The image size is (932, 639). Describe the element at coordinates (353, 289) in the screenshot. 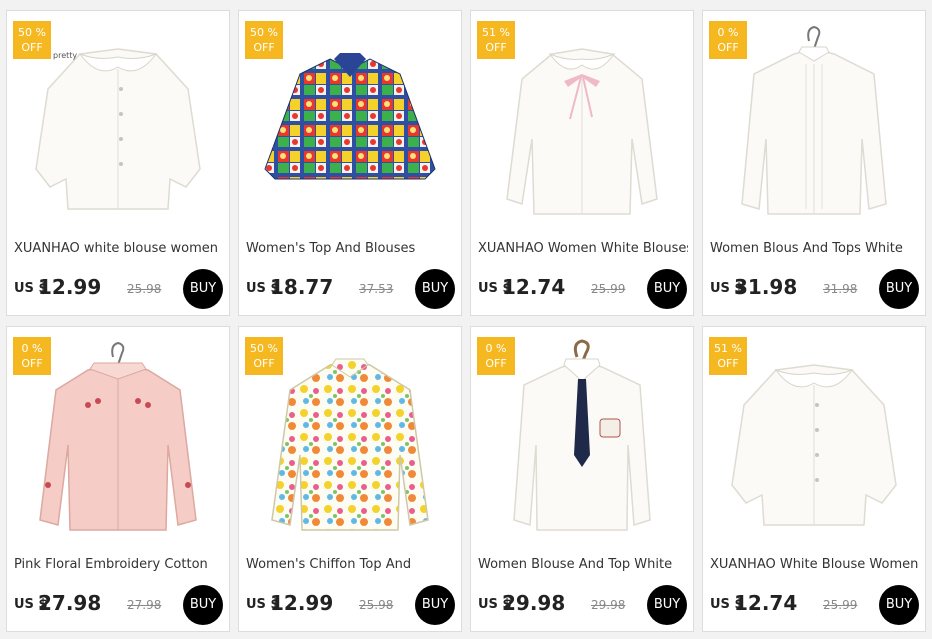

I see `price-row: US $ 18.77 37.53 BUY` at that location.